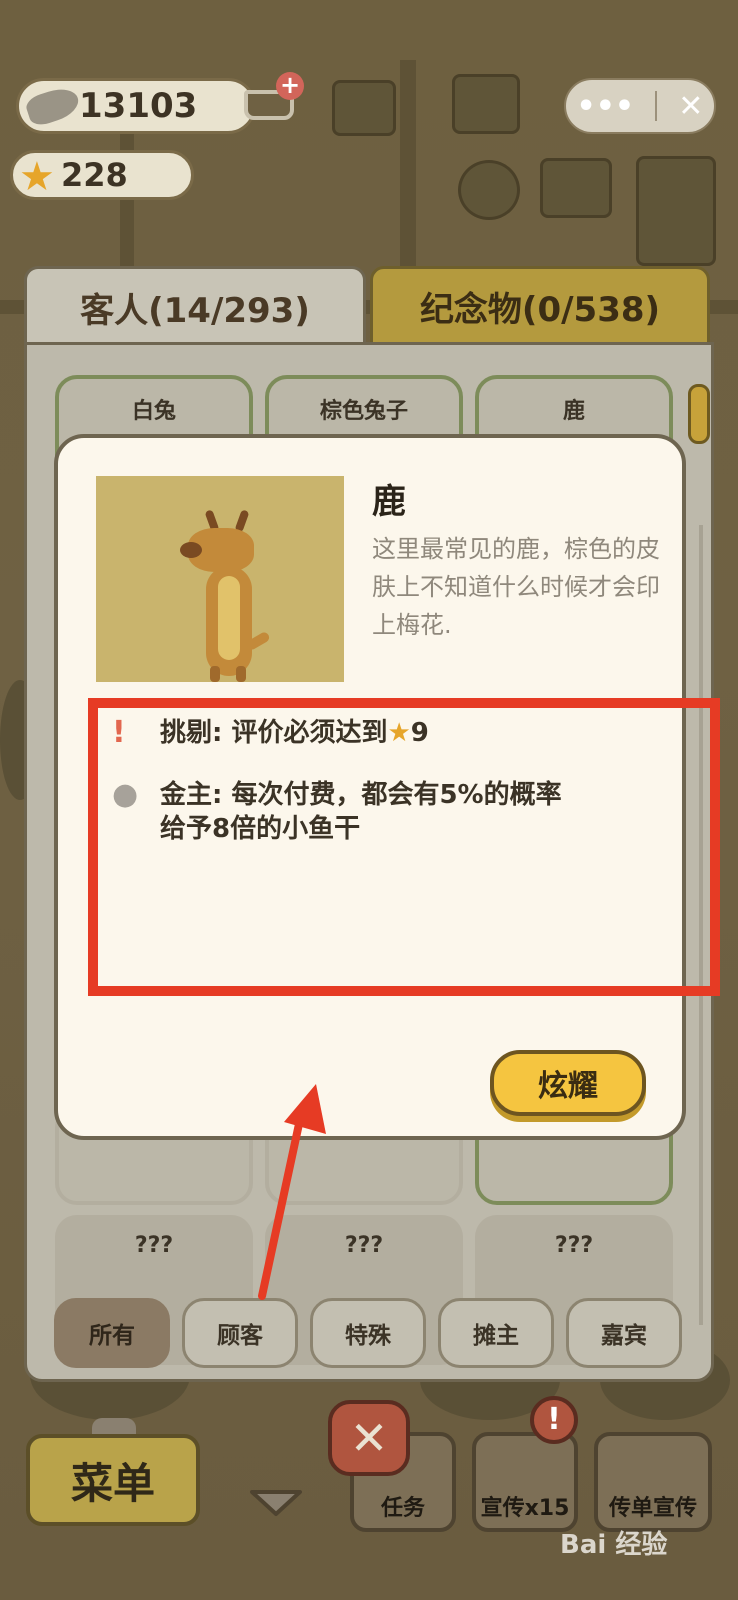 Image resolution: width=738 pixels, height=1600 pixels. I want to click on filter-customer: 顾客, so click(240, 1333).